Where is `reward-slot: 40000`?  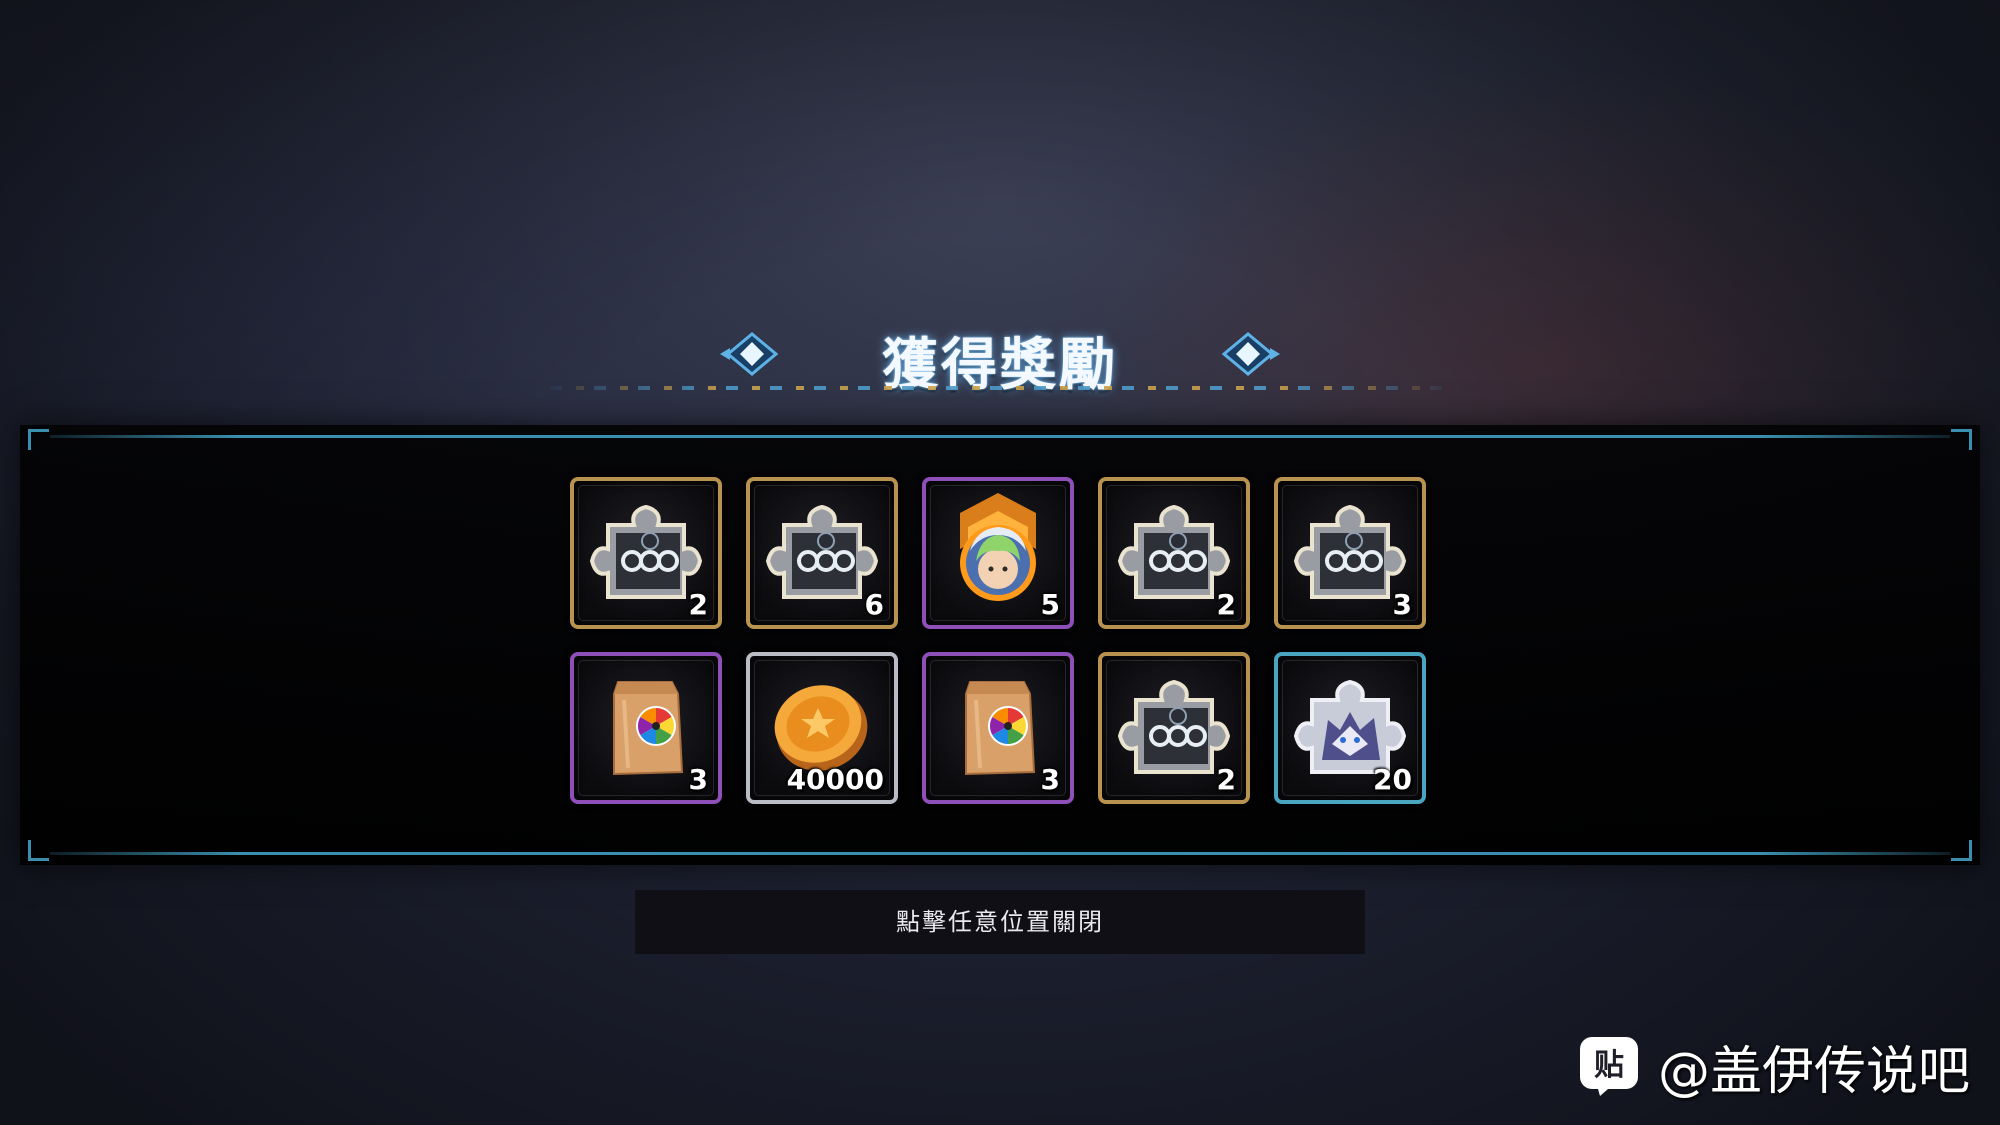 reward-slot: 40000 is located at coordinates (822, 728).